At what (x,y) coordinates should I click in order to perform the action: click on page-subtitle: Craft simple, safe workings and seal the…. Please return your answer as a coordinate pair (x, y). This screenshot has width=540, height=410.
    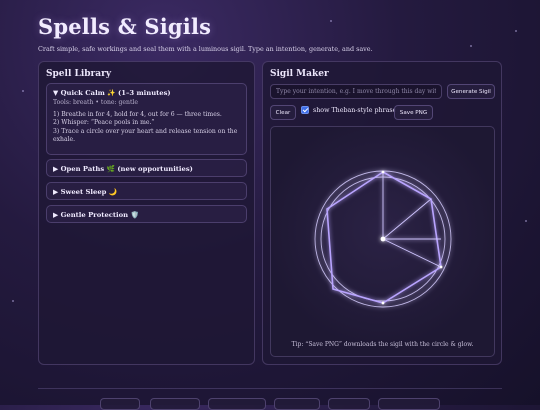
    Looking at the image, I should click on (205, 49).